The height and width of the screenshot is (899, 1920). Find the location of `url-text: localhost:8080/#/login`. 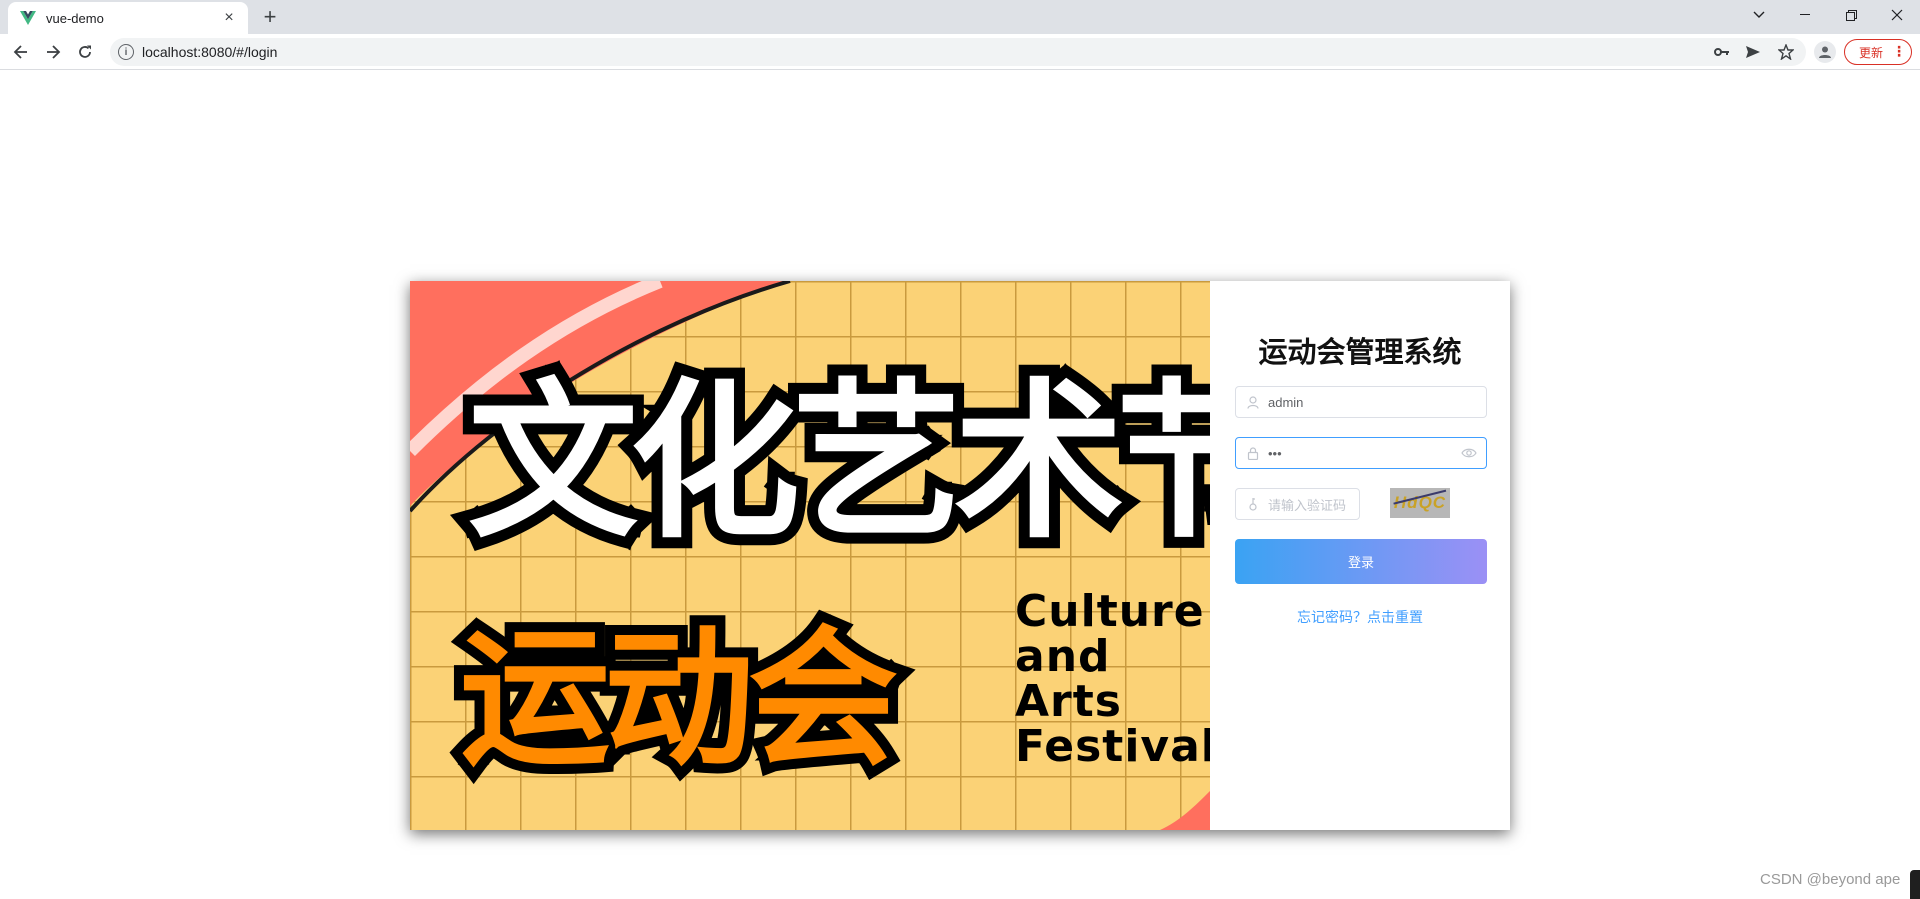

url-text: localhost:8080/#/login is located at coordinates (210, 52).